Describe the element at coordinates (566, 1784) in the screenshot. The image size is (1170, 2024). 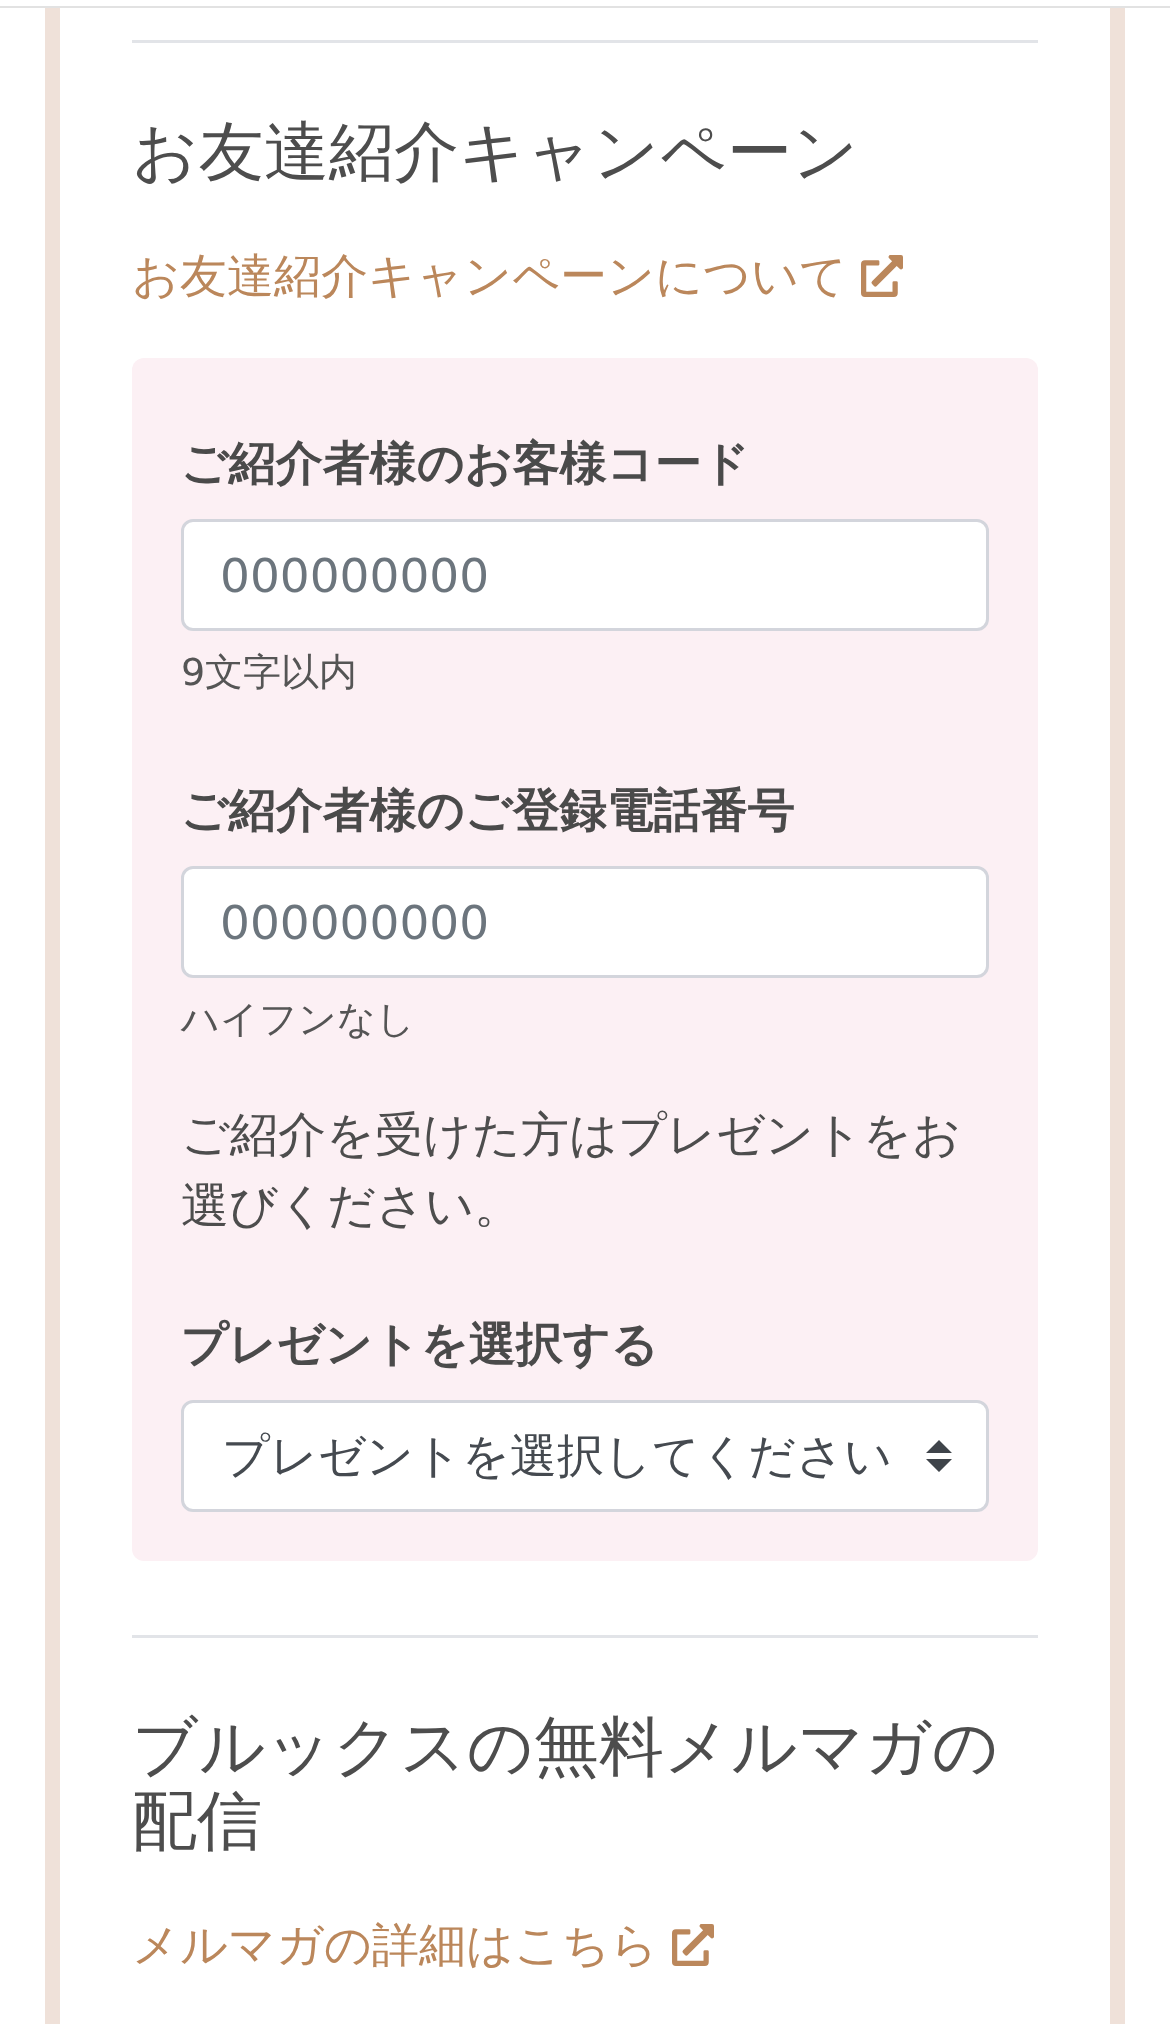
I see `section-heading: ブルックスの無料メルマガの配信` at that location.